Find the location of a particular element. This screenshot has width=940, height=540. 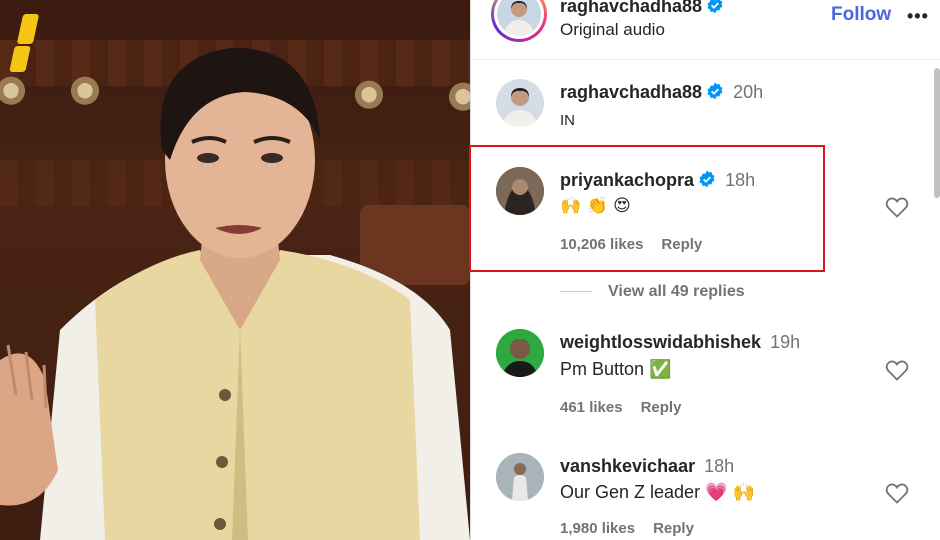

like-count: 1,980 likes is located at coordinates (597, 528).